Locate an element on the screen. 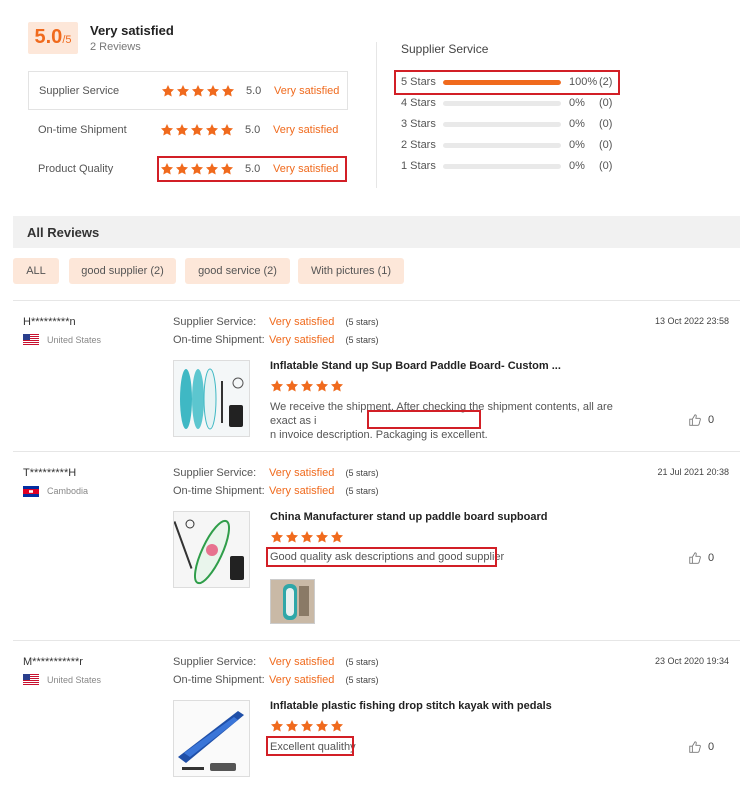 This screenshot has height=798, width=750. filter-tag-label: good supplier (2) is located at coordinates (122, 271).